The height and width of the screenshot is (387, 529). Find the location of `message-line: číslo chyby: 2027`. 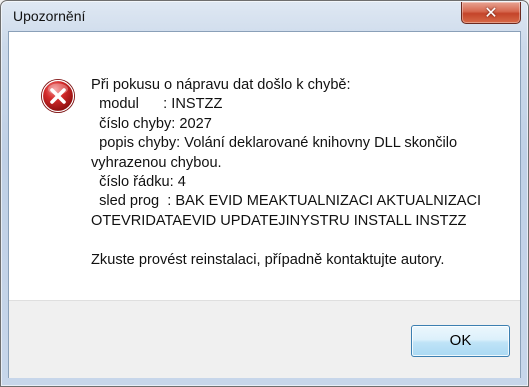

message-line: číslo chyby: 2027 is located at coordinates (151, 123).